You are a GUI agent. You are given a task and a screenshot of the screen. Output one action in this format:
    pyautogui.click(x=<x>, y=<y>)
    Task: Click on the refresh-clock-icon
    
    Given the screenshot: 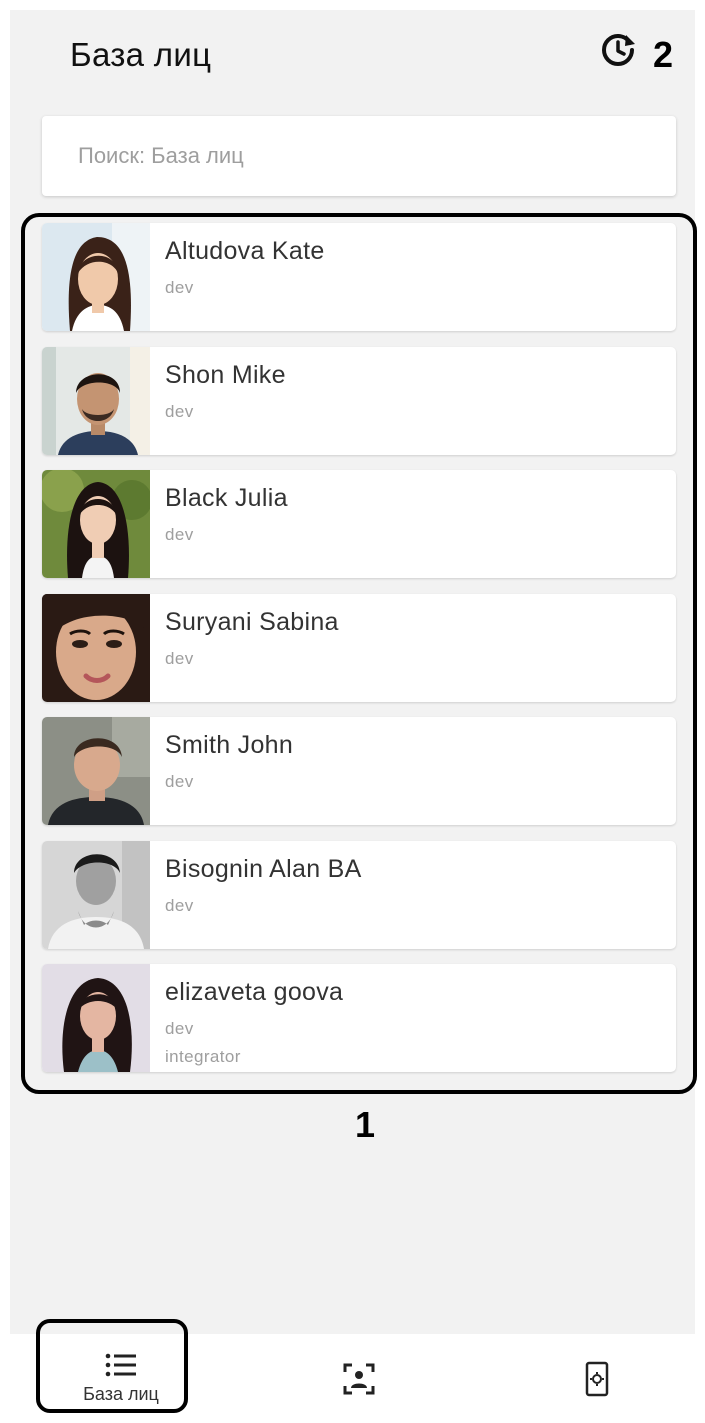 What is the action you would take?
    pyautogui.click(x=618, y=50)
    